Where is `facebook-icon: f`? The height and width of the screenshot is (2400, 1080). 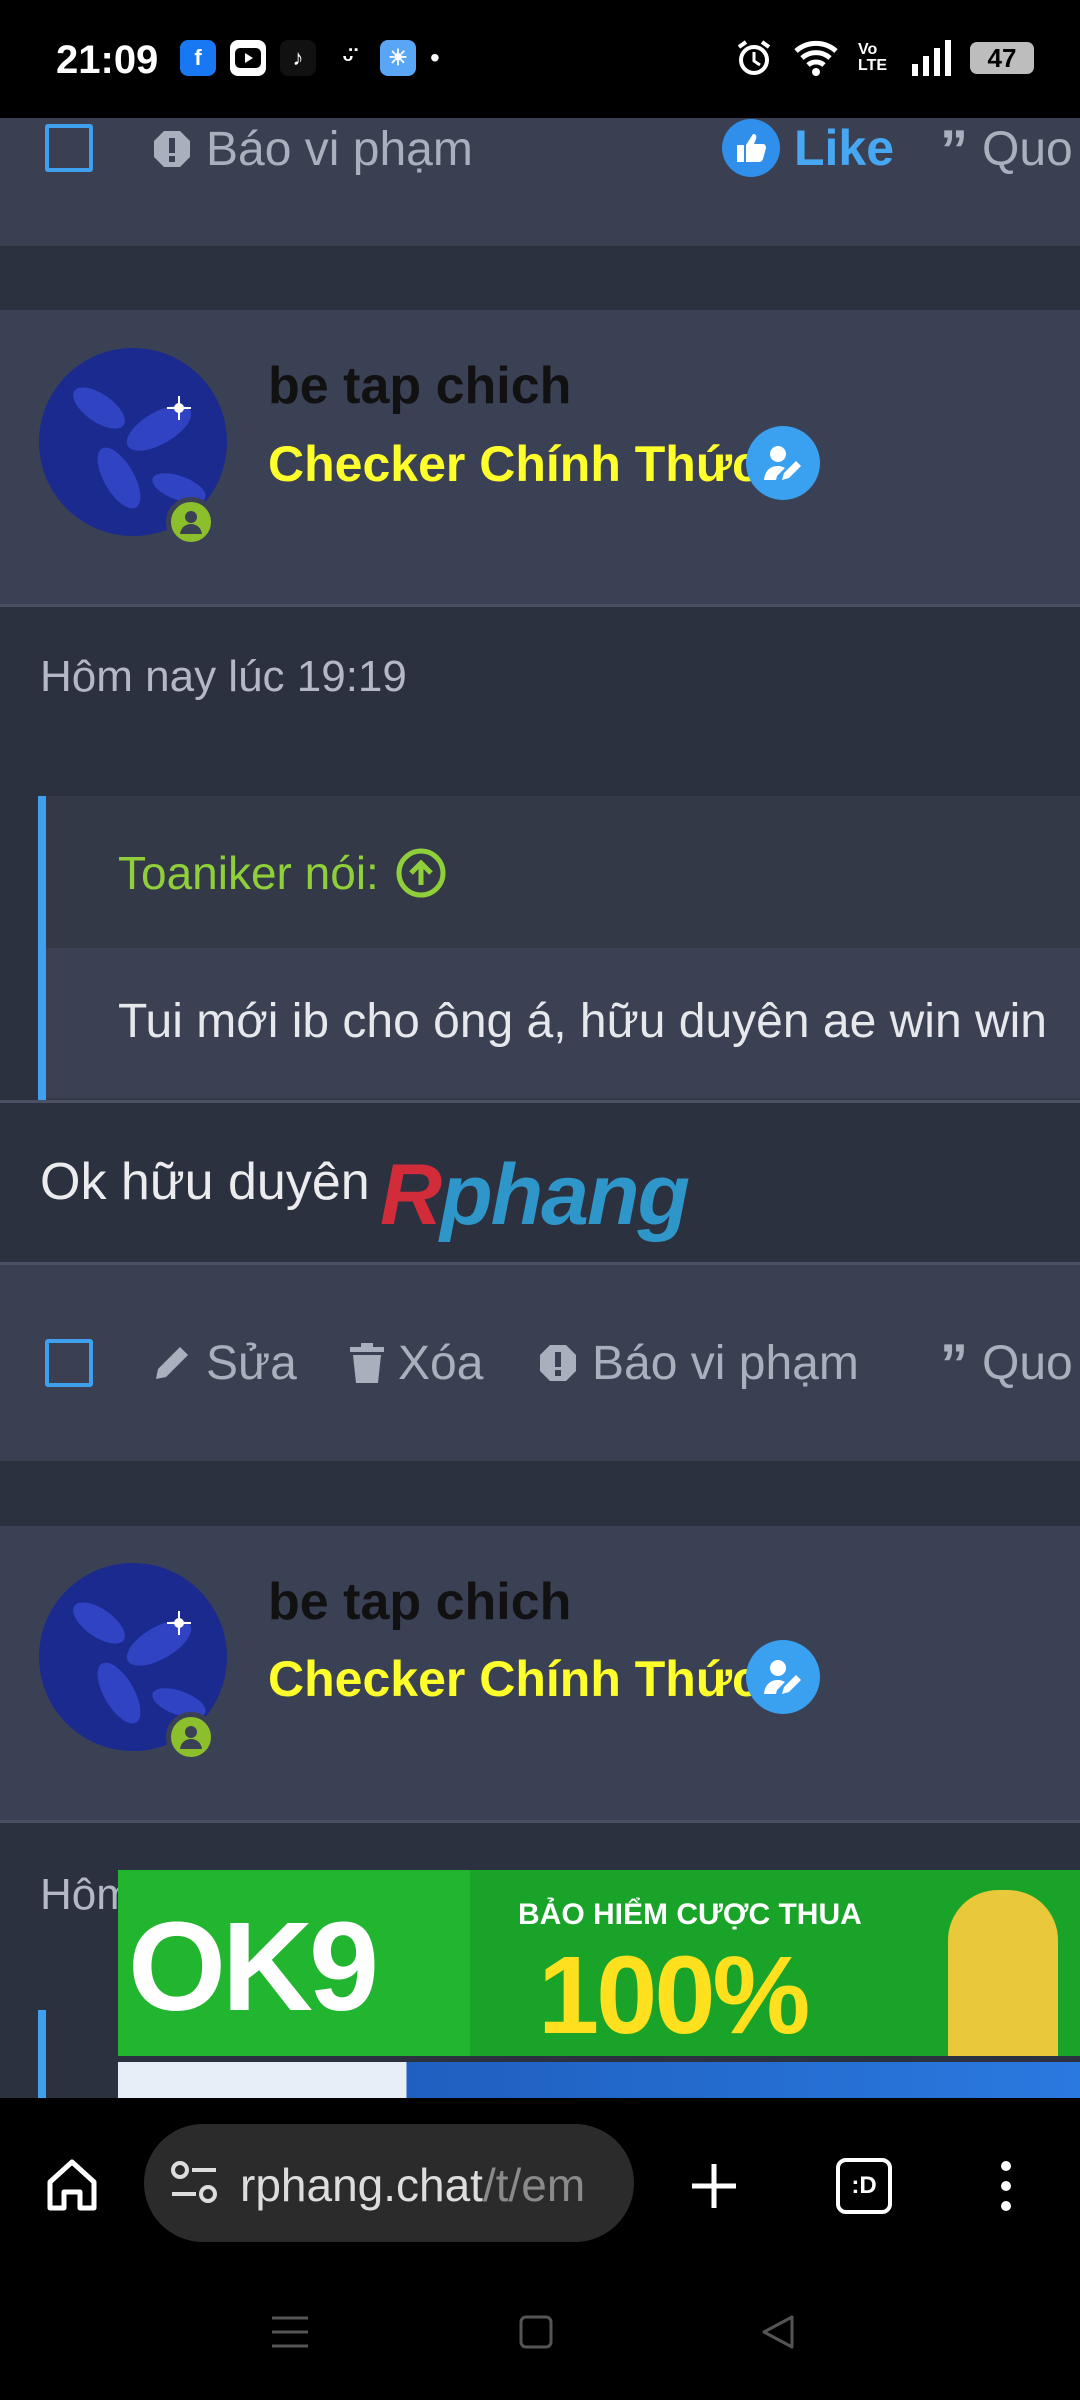
facebook-icon: f is located at coordinates (198, 58).